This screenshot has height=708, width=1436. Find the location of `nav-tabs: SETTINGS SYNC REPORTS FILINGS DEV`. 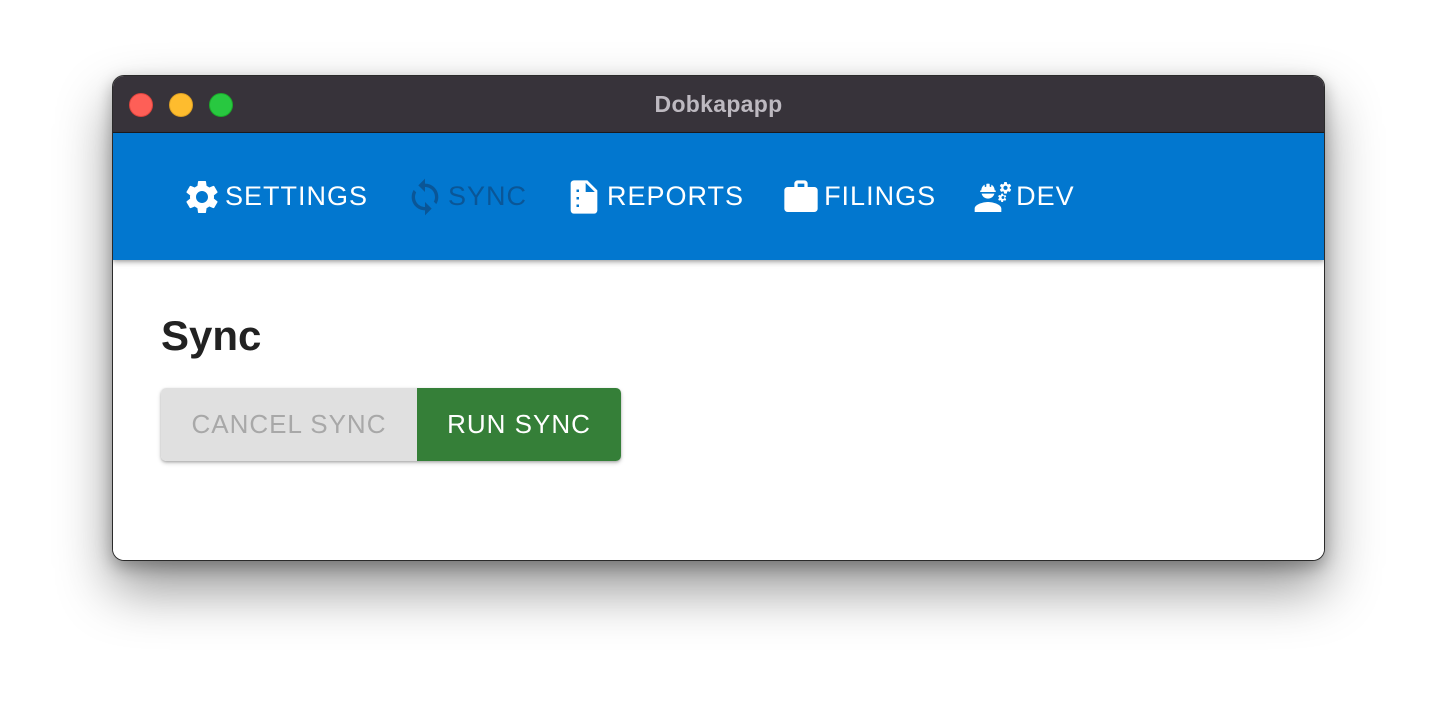

nav-tabs: SETTINGS SYNC REPORTS FILINGS DEV is located at coordinates (637, 196).